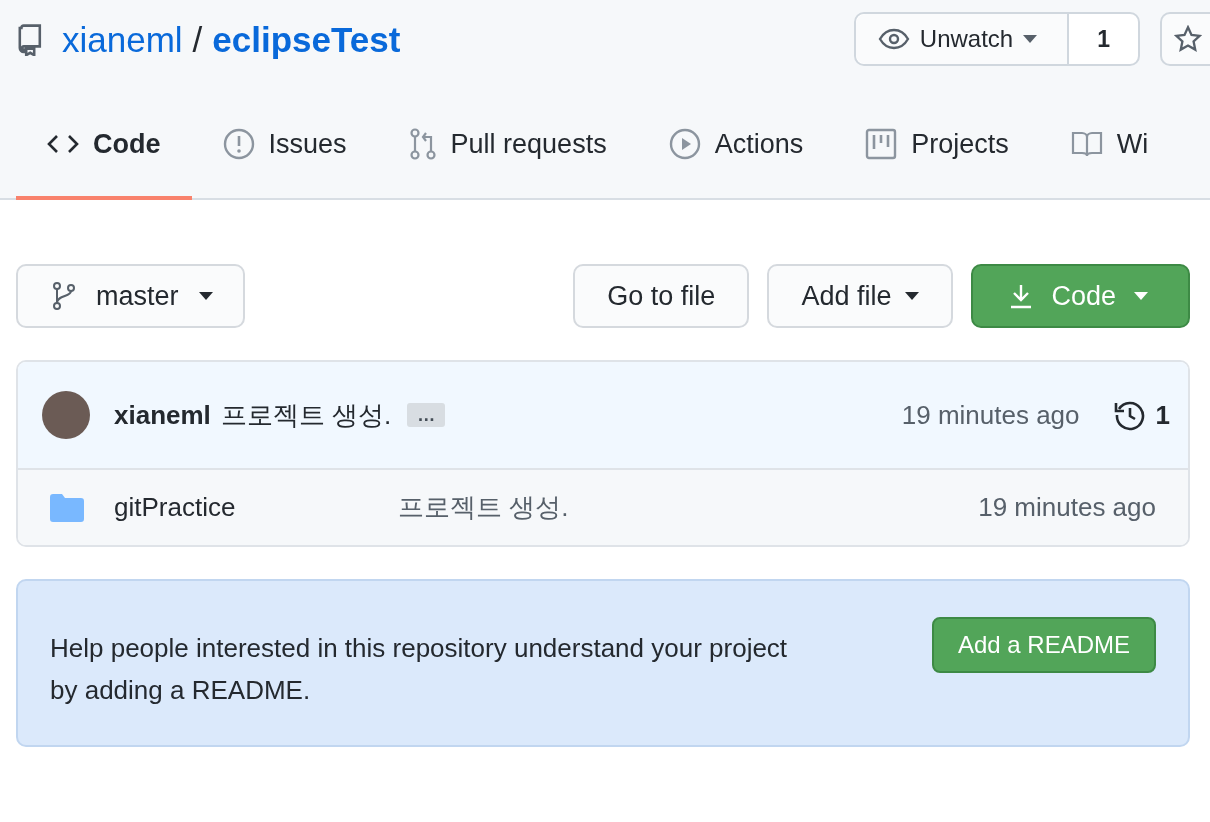 The height and width of the screenshot is (822, 1210). I want to click on star-button, so click(1185, 39).